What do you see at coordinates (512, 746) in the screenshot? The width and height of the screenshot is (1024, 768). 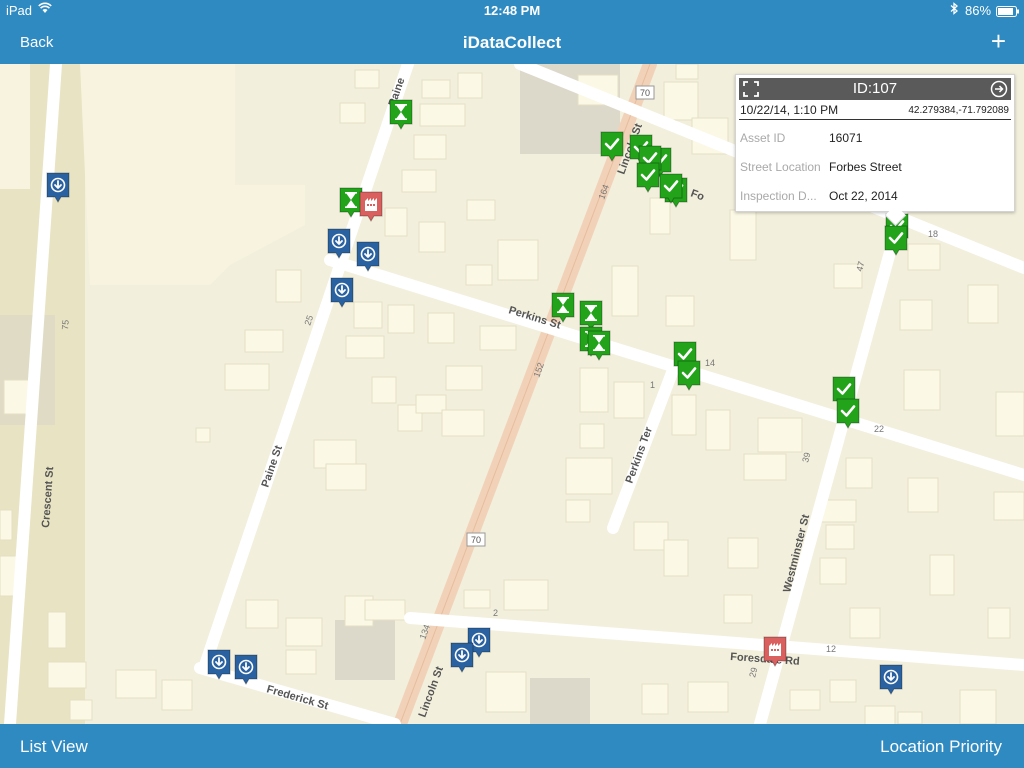 I see `bottom-toolbar: List View Location Priority` at bounding box center [512, 746].